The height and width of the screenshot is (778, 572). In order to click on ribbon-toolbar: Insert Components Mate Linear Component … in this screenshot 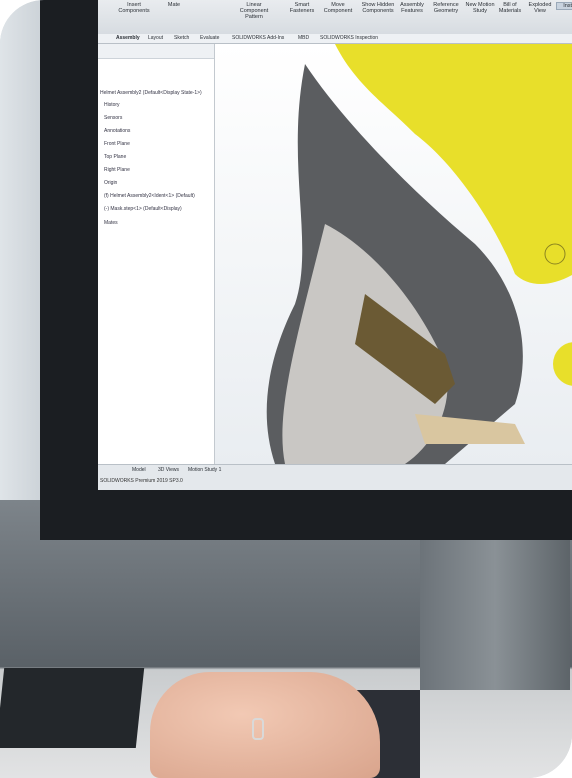, I will do `click(335, 17)`.